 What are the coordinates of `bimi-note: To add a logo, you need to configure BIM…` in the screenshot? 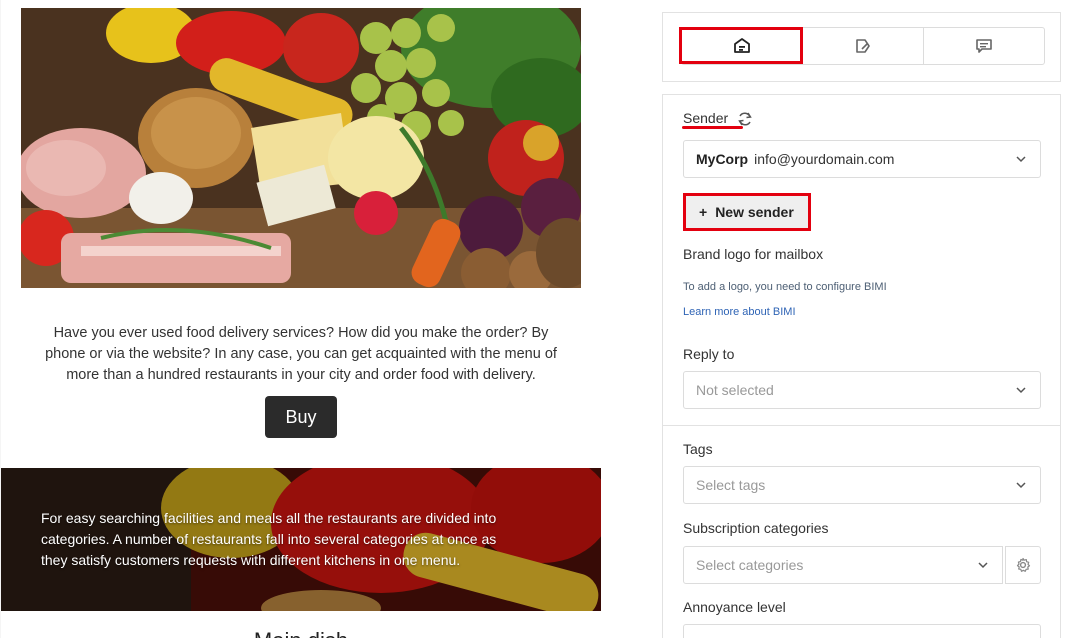 It's located at (785, 287).